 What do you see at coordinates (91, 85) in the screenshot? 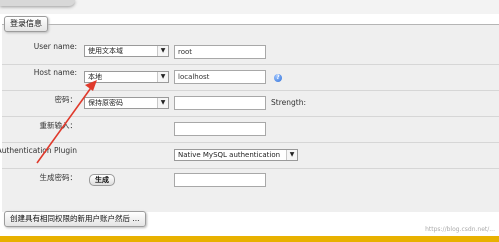
I see `annotation-arrow-head` at bounding box center [91, 85].